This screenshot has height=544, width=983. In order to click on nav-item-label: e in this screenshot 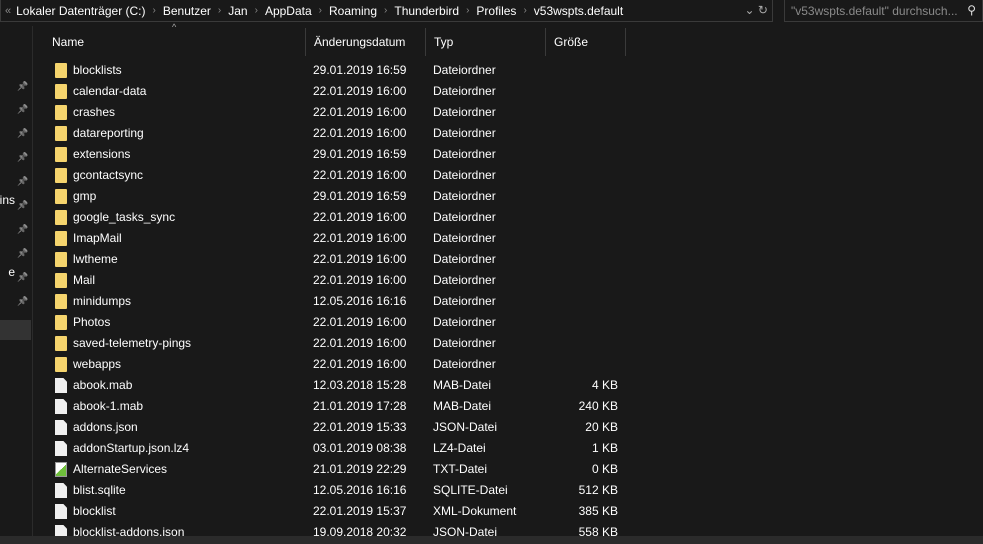, I will do `click(11, 272)`.